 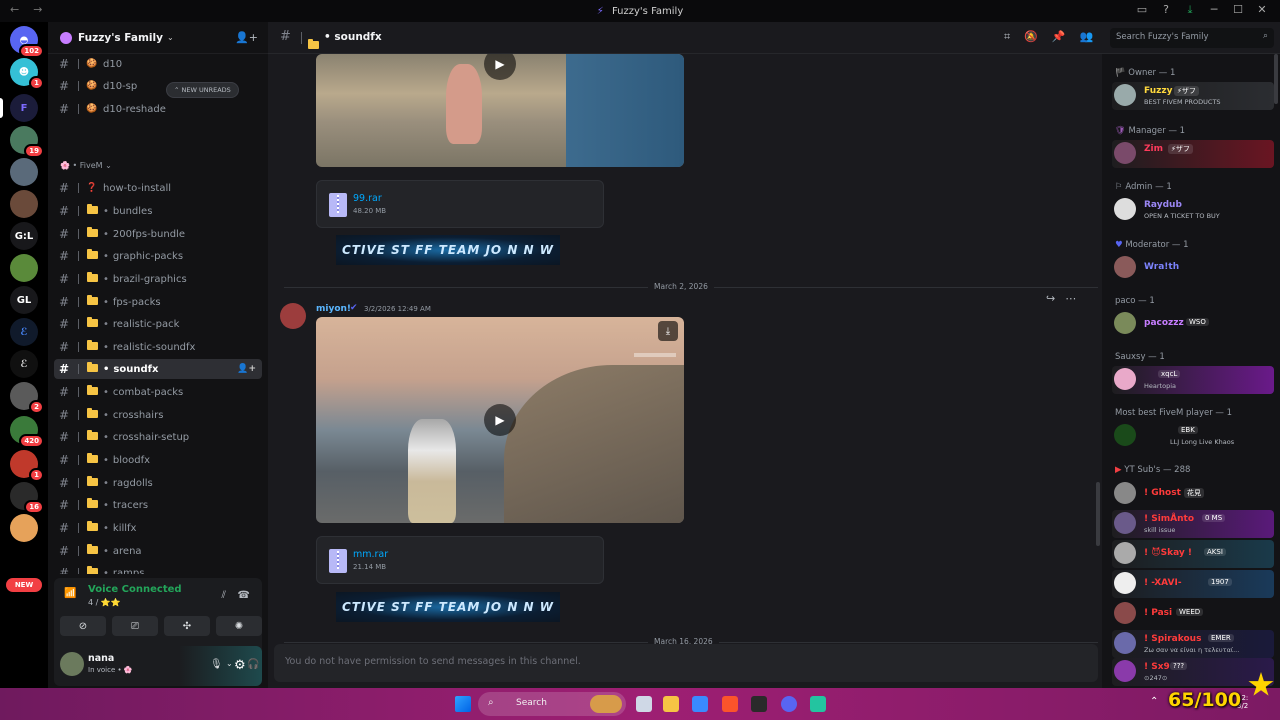 I want to click on server-gl: G:L, so click(x=24, y=236).